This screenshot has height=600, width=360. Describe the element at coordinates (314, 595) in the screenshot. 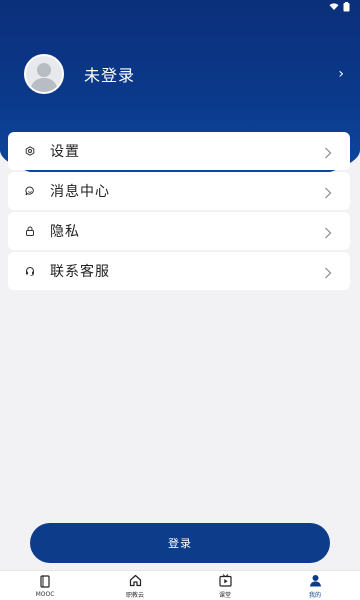

I see `tab-label: 我的` at that location.